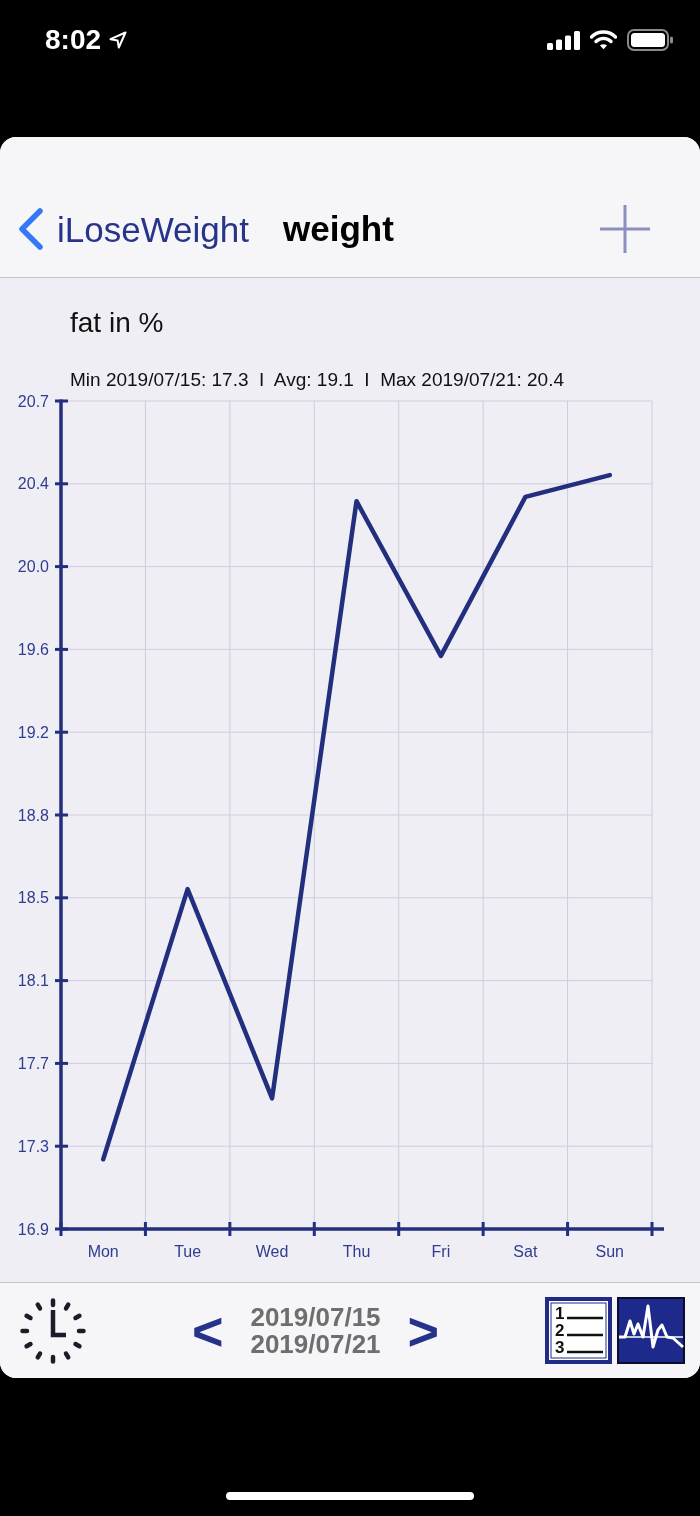 The image size is (700, 1516). What do you see at coordinates (33, 1146) in the screenshot?
I see `y-axis-label: 17.3` at bounding box center [33, 1146].